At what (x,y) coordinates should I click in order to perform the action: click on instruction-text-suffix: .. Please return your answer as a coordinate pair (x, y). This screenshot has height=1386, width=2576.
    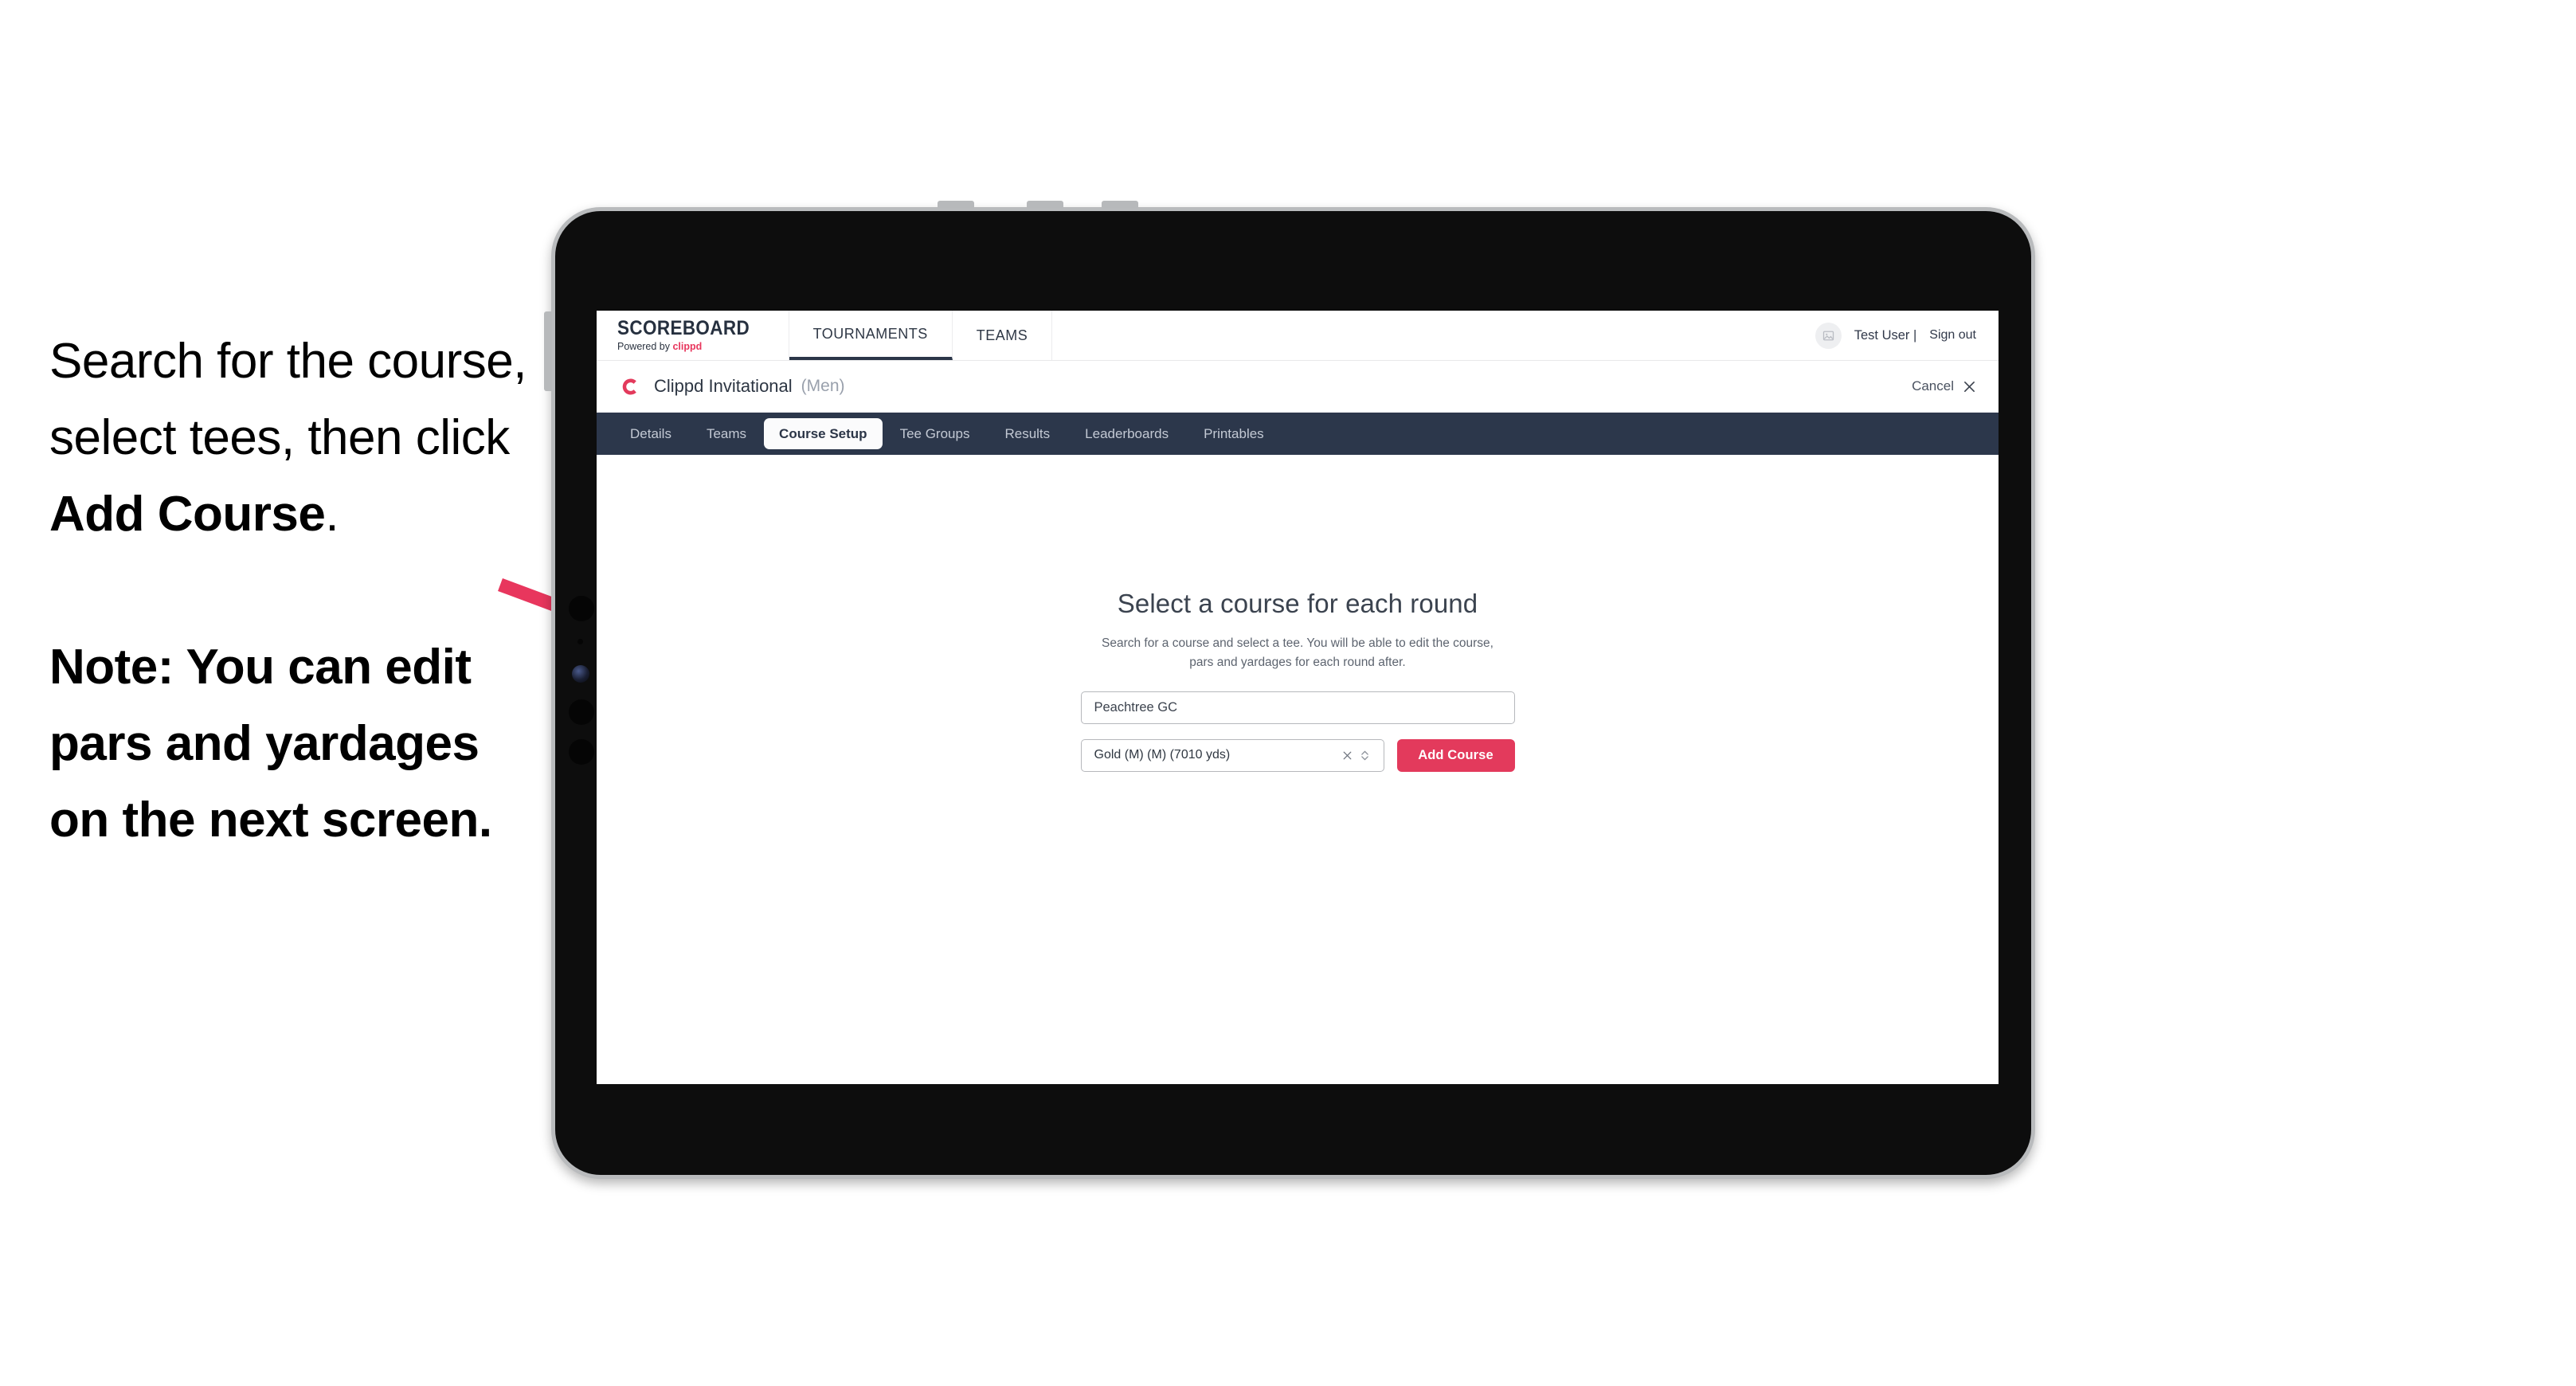
    Looking at the image, I should click on (332, 514).